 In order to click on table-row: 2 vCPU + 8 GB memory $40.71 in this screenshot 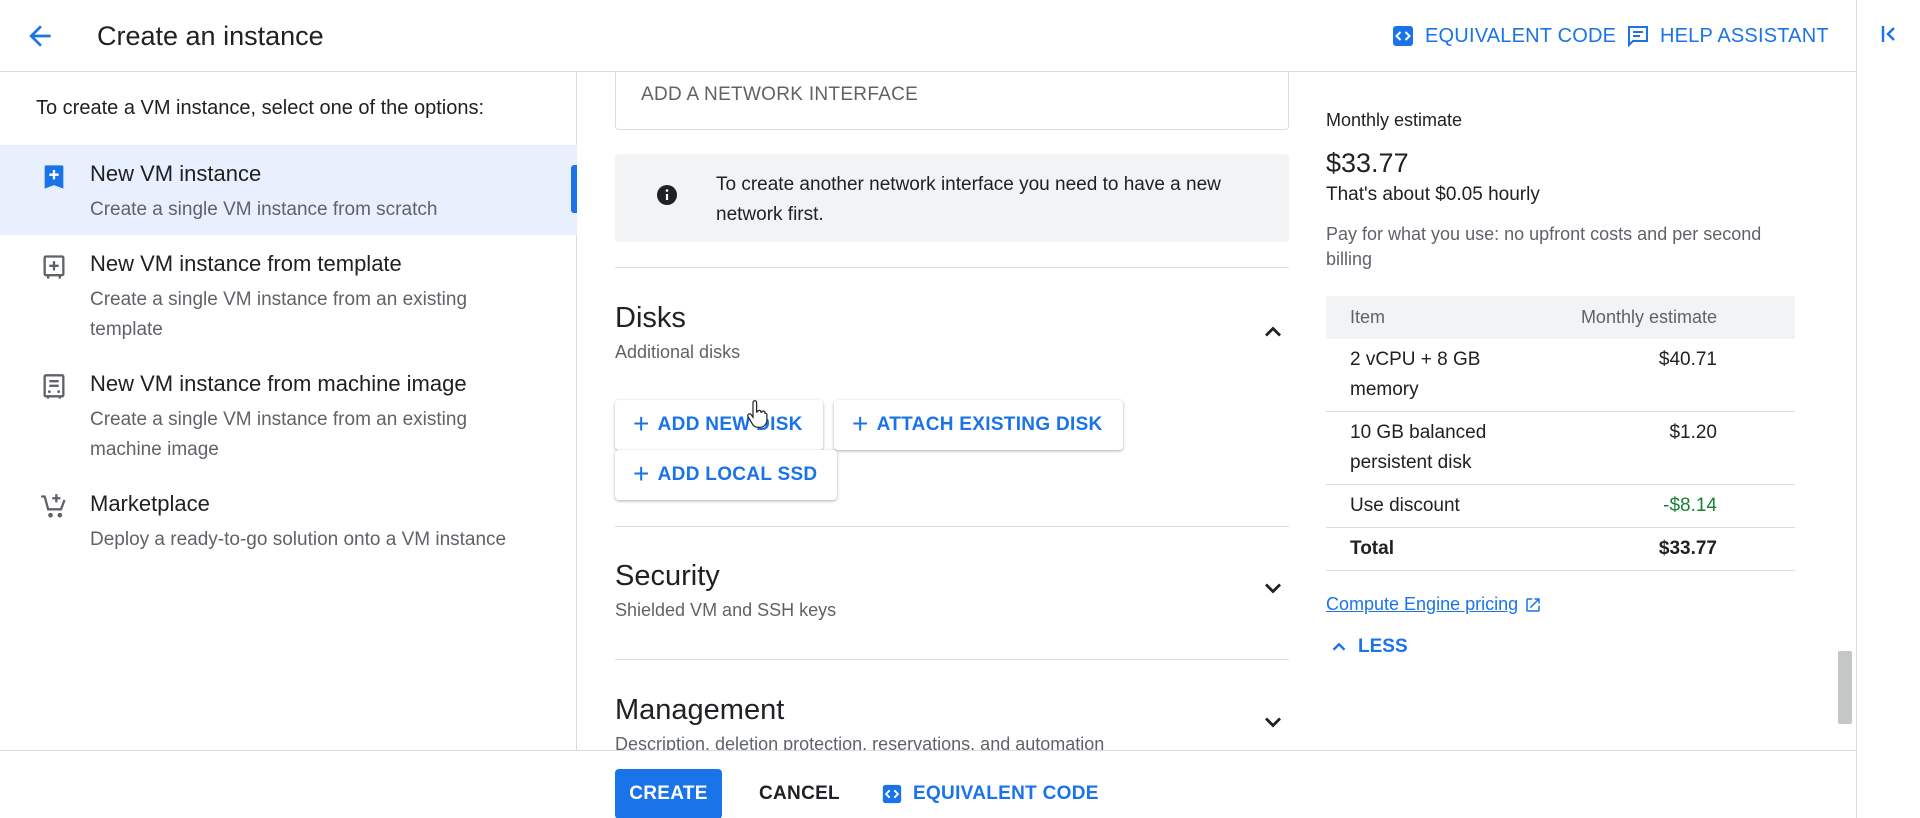, I will do `click(1560, 375)`.